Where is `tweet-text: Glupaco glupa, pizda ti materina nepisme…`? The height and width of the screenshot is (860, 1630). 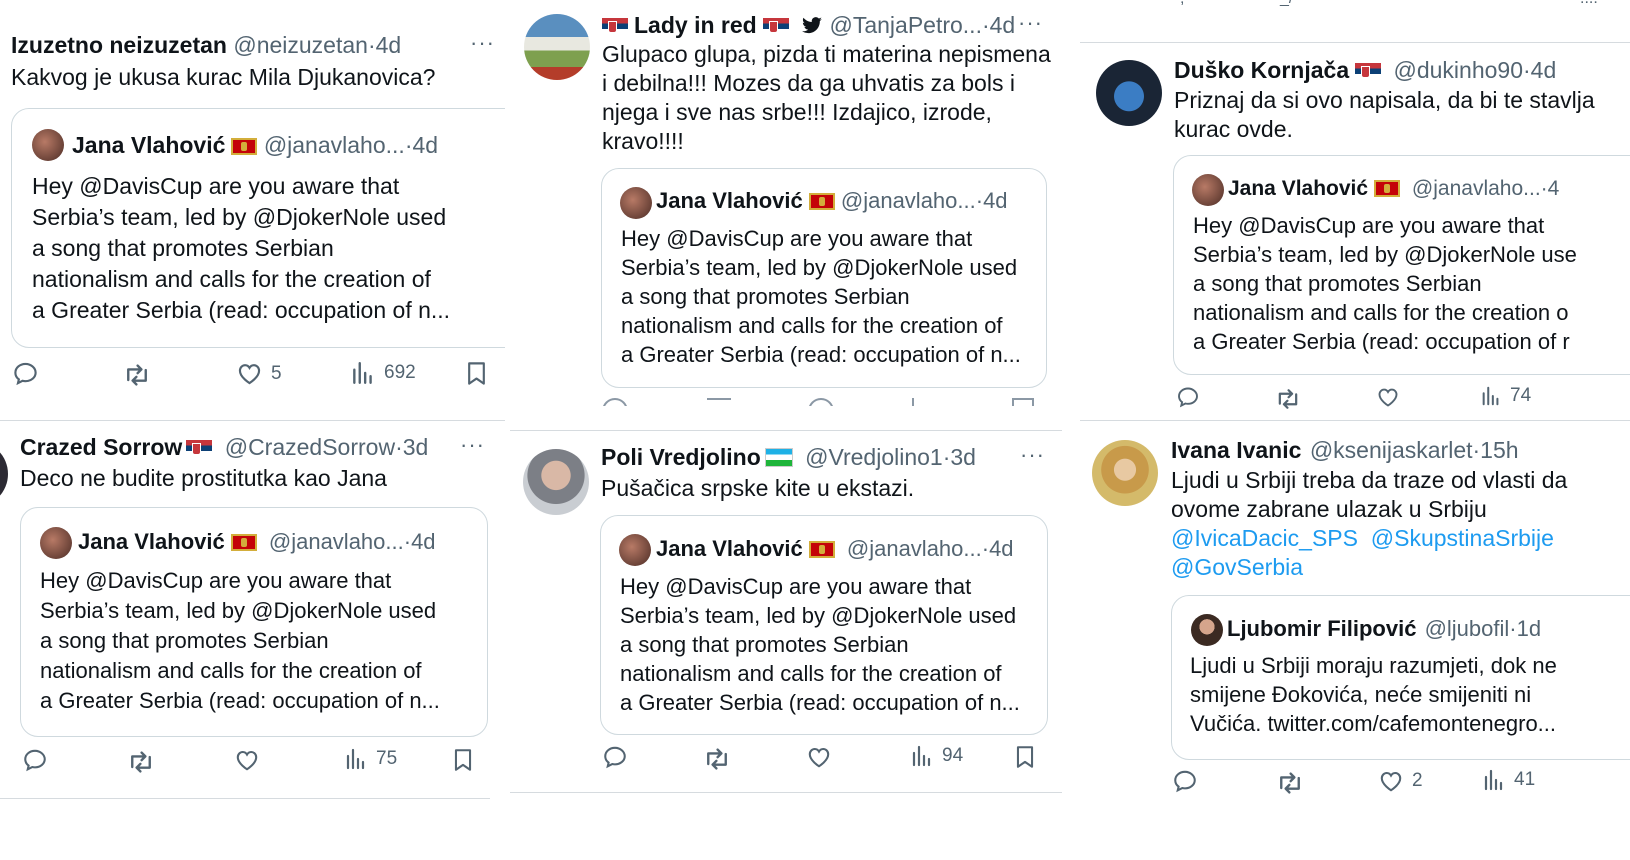
tweet-text: Glupaco glupa, pizda ti materina nepisme… is located at coordinates (826, 97).